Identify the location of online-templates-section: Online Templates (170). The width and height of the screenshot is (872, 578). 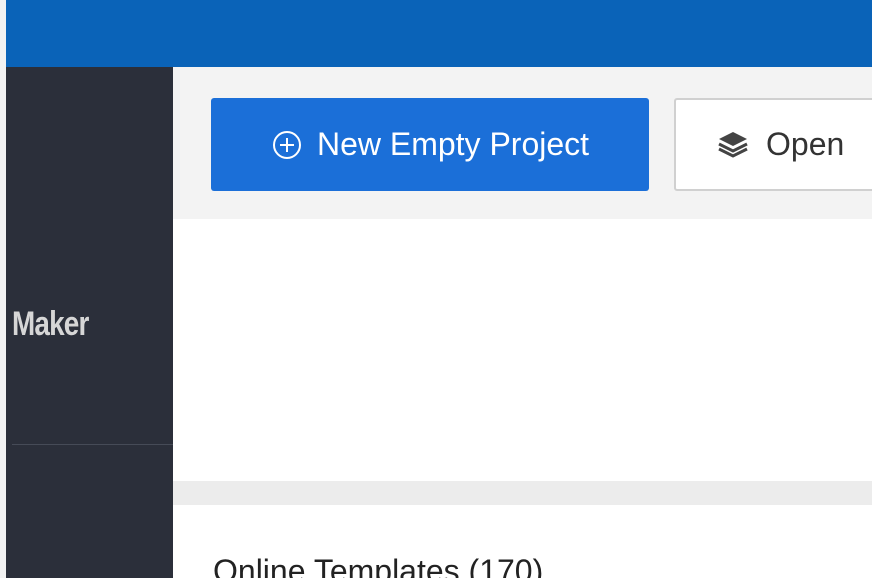
(522, 541).